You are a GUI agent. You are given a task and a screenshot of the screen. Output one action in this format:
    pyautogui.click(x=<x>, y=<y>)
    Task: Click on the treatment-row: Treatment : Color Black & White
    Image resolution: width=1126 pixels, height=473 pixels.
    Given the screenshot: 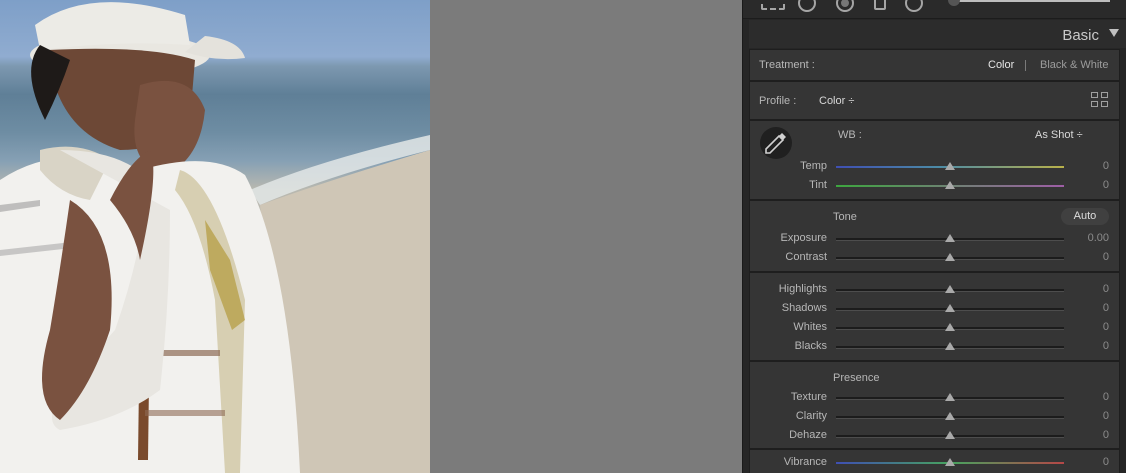 What is the action you would take?
    pyautogui.click(x=934, y=65)
    